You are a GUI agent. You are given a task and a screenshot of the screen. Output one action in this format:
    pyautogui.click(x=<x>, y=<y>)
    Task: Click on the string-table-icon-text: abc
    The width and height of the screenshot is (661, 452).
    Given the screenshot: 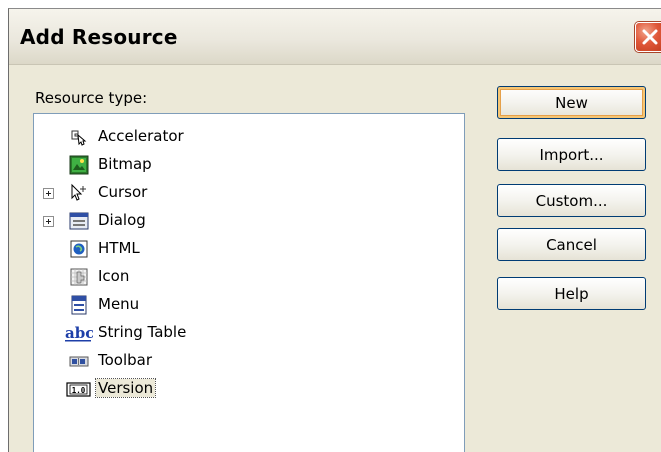 What is the action you would take?
    pyautogui.click(x=79, y=333)
    